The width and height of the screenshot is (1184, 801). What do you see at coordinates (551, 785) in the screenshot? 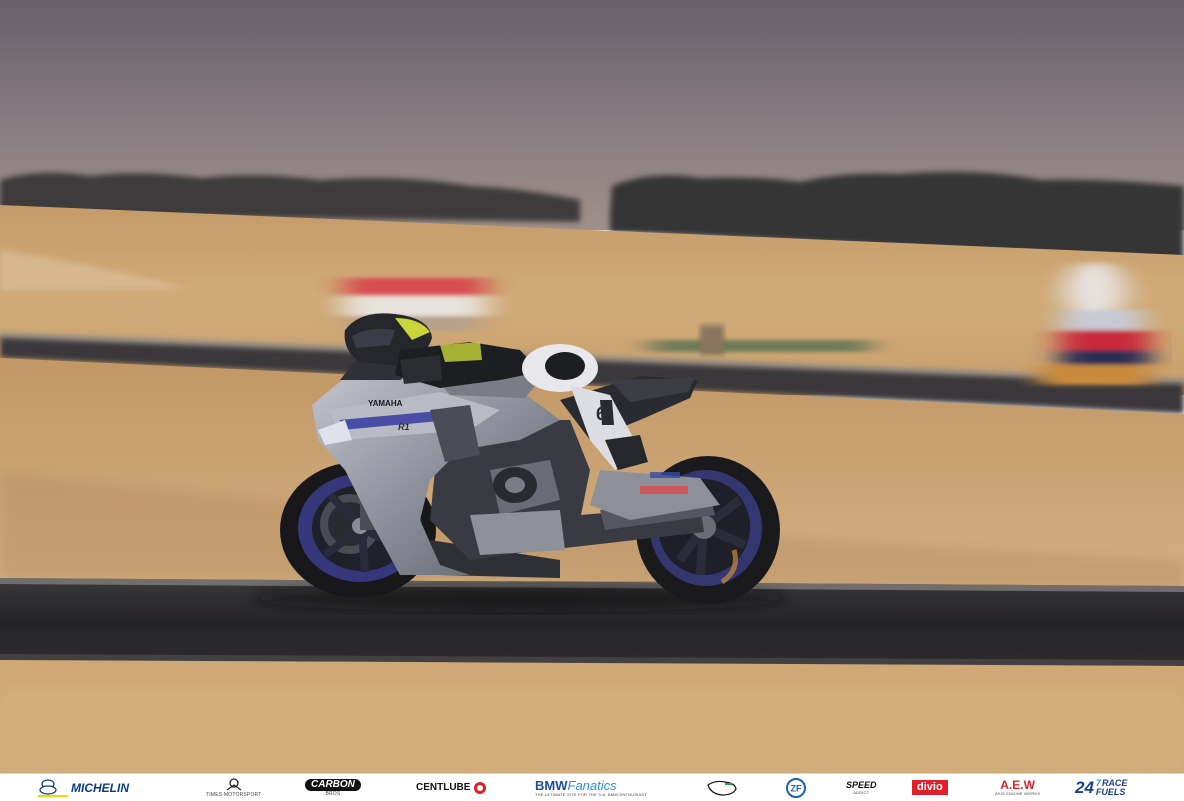
I see `sponsor-label-bmw: BMW` at bounding box center [551, 785].